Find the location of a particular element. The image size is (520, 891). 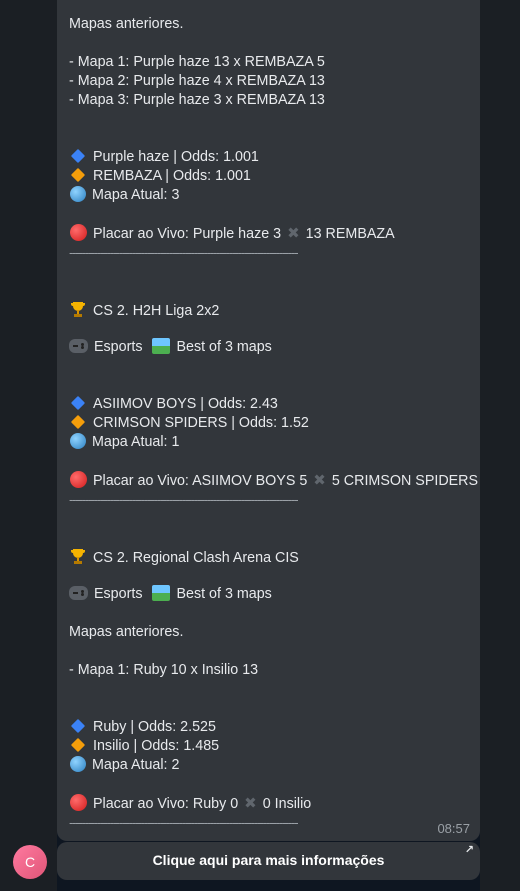

external-link-arrow-icon: ↗ is located at coordinates (469, 850).